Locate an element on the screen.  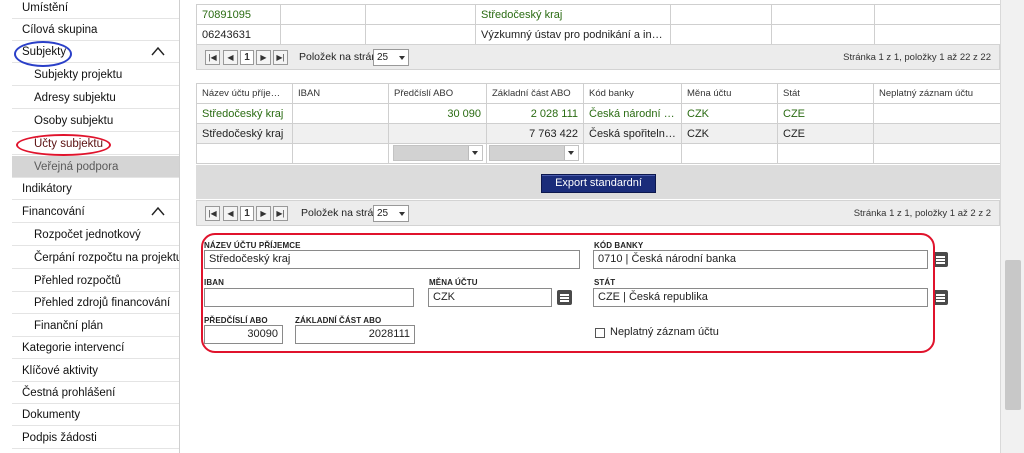
sidebar-item-label: Dokumenty is located at coordinates (51, 415).